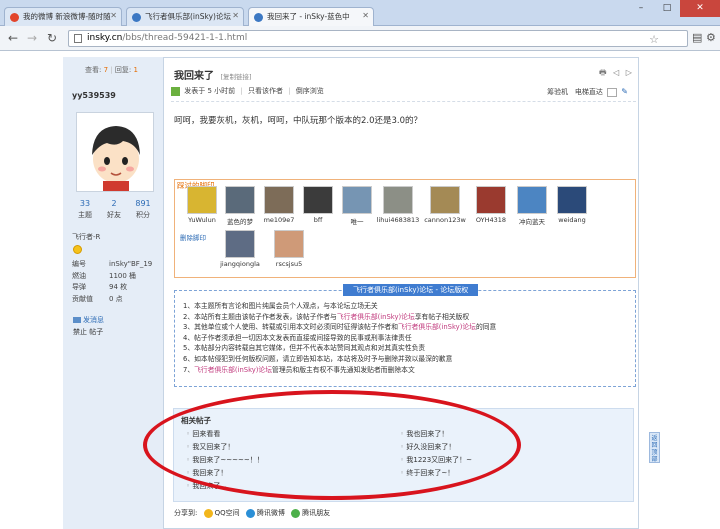 The width and height of the screenshot is (720, 529). I want to click on send-message-link: 发消息, so click(93, 320).